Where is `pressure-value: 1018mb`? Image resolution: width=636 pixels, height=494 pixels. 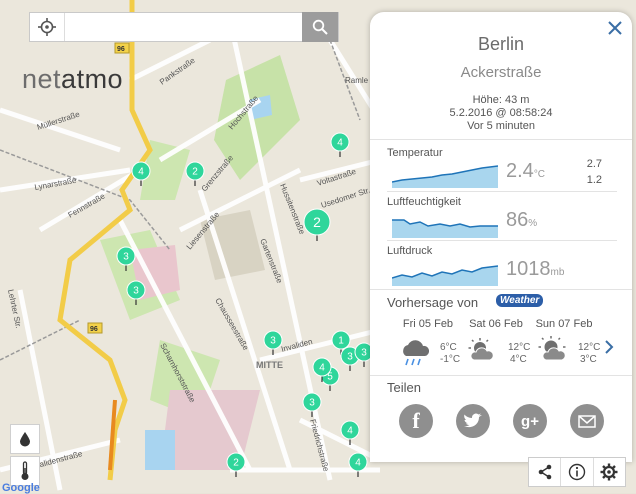 pressure-value: 1018mb is located at coordinates (535, 269).